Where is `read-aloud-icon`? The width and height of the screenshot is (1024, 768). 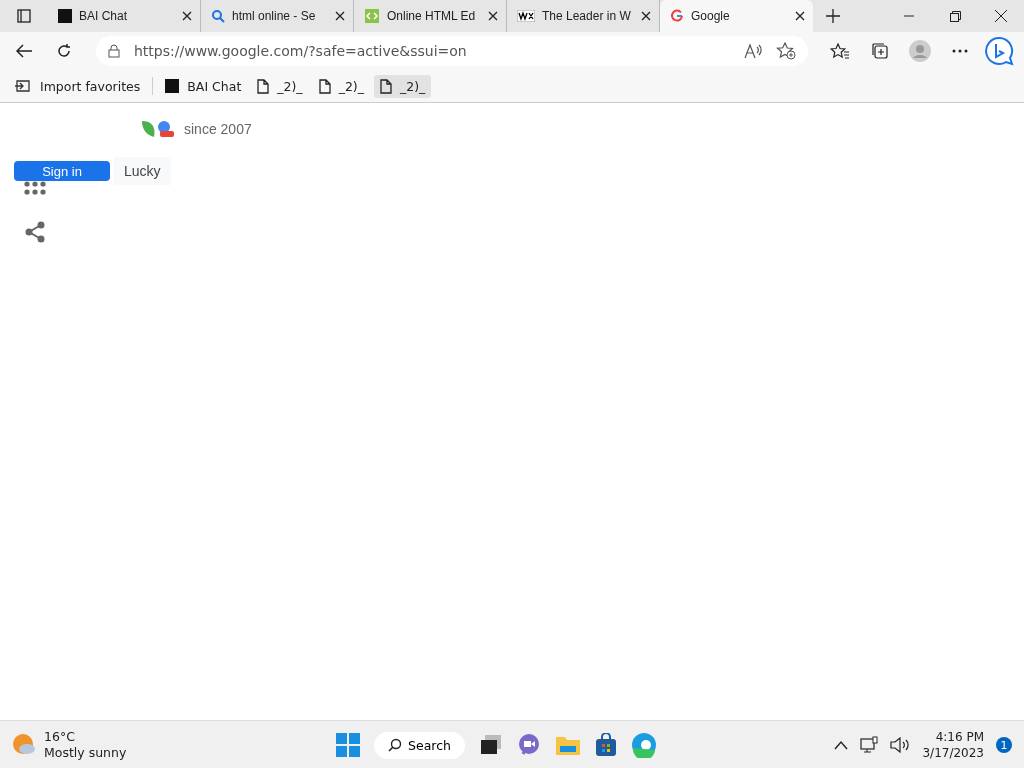
read-aloud-icon is located at coordinates (753, 51).